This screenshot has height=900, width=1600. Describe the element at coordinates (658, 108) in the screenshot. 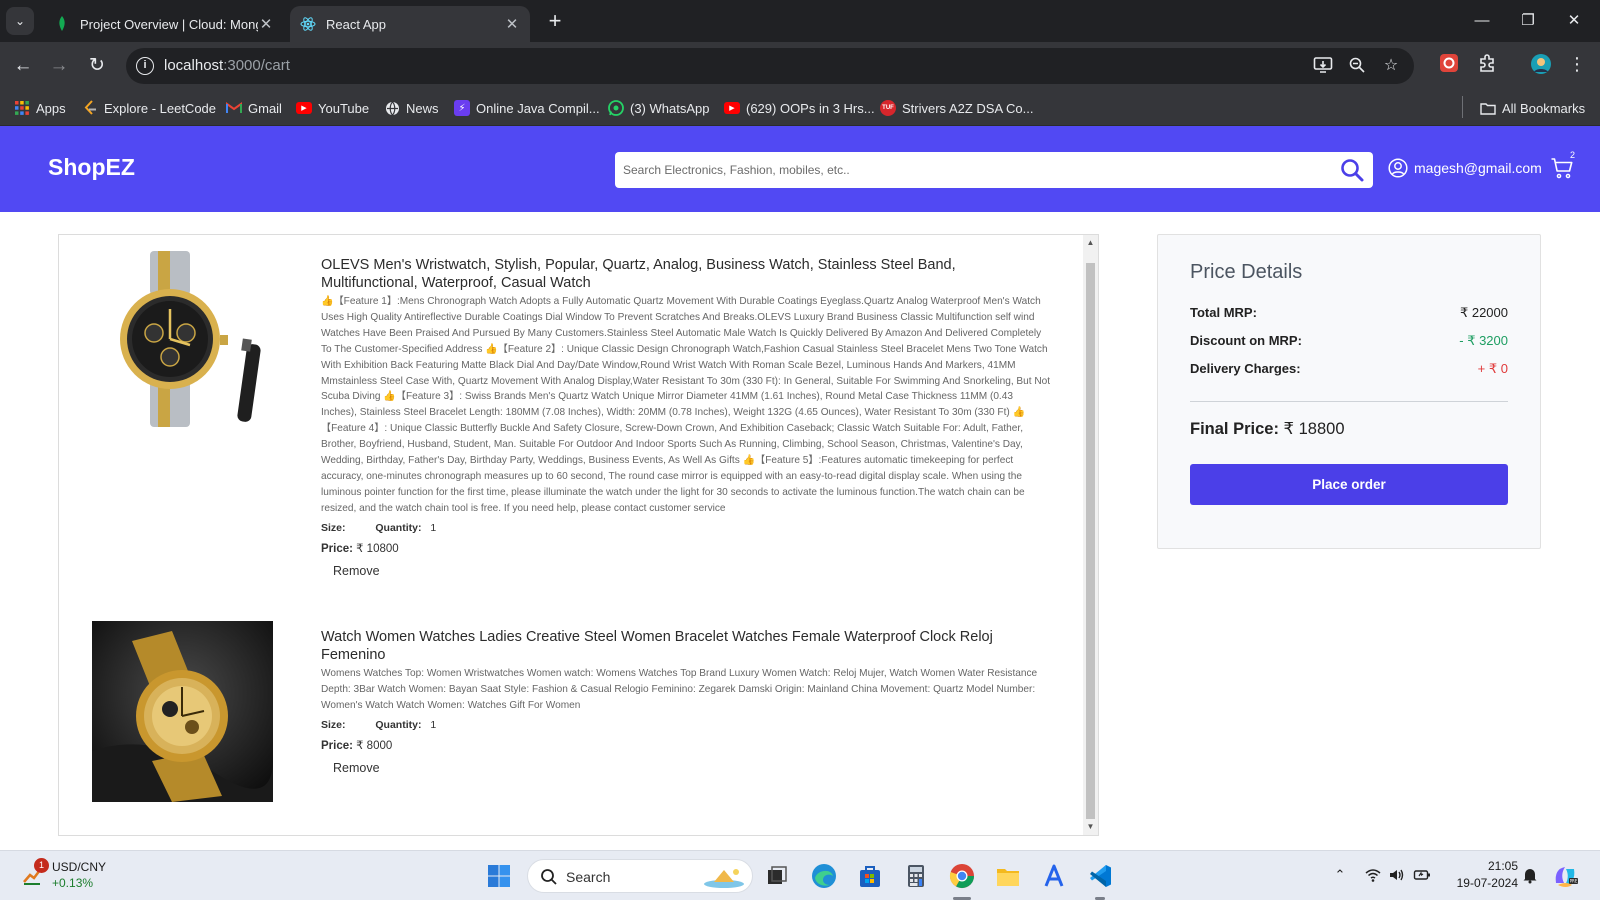

I see `bookmark-whatsapp: (3) WhatsApp` at that location.